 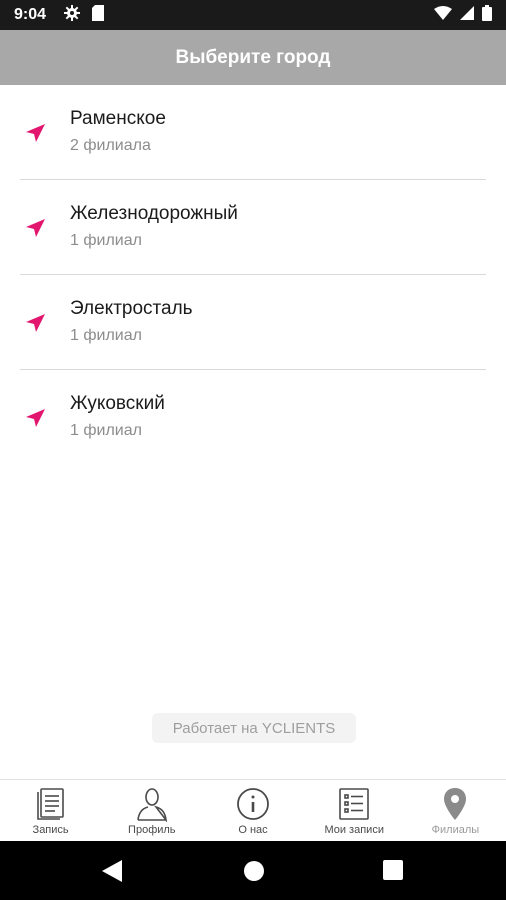 What do you see at coordinates (354, 804) in the screenshot?
I see `list-icon` at bounding box center [354, 804].